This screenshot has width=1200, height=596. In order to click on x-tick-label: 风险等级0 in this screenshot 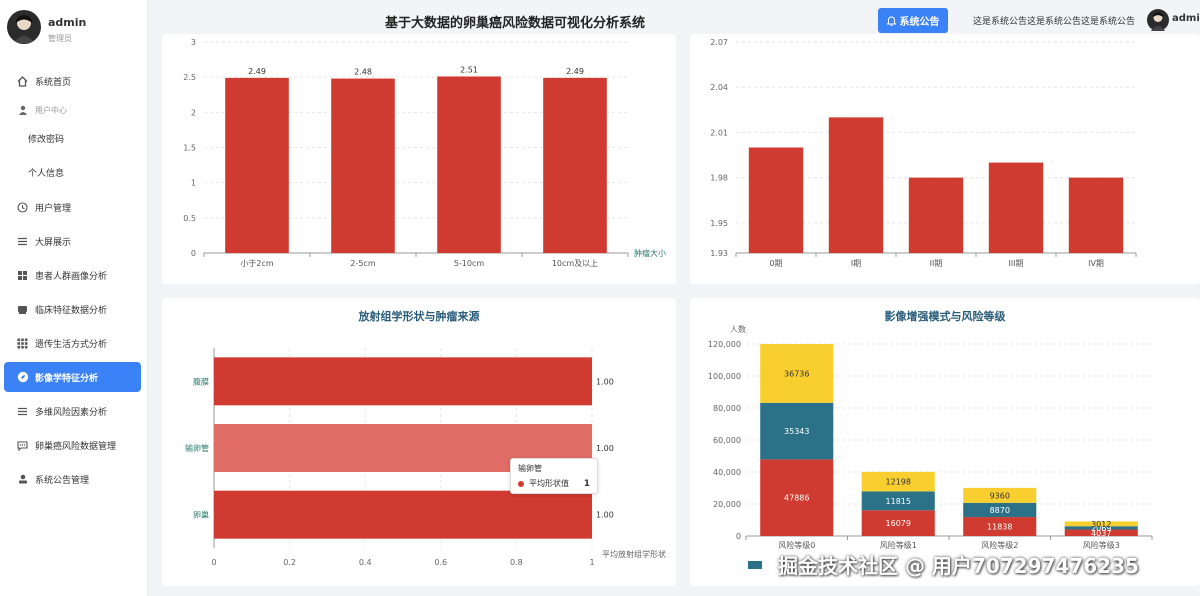, I will do `click(796, 545)`.